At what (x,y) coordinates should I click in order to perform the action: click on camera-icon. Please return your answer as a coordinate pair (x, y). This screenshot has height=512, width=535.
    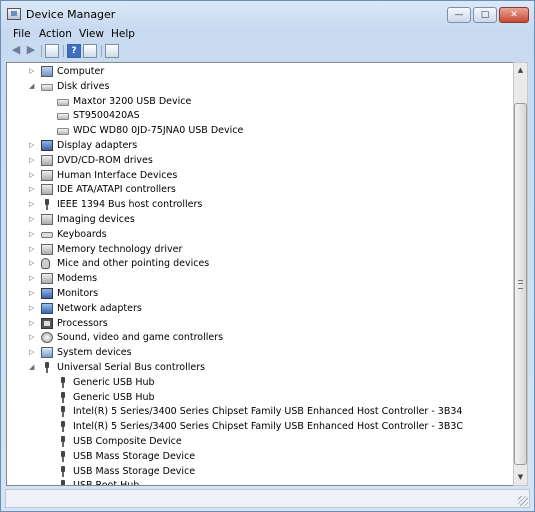
    Looking at the image, I should click on (47, 219).